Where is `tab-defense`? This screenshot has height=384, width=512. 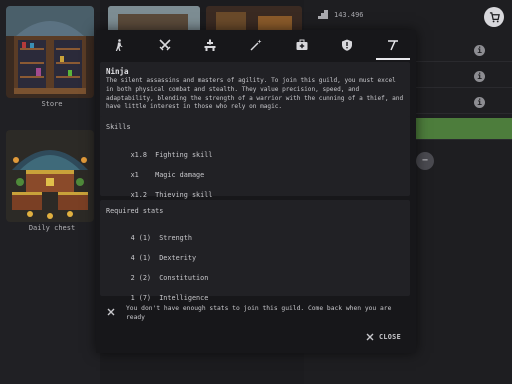
tab-defense is located at coordinates (348, 45).